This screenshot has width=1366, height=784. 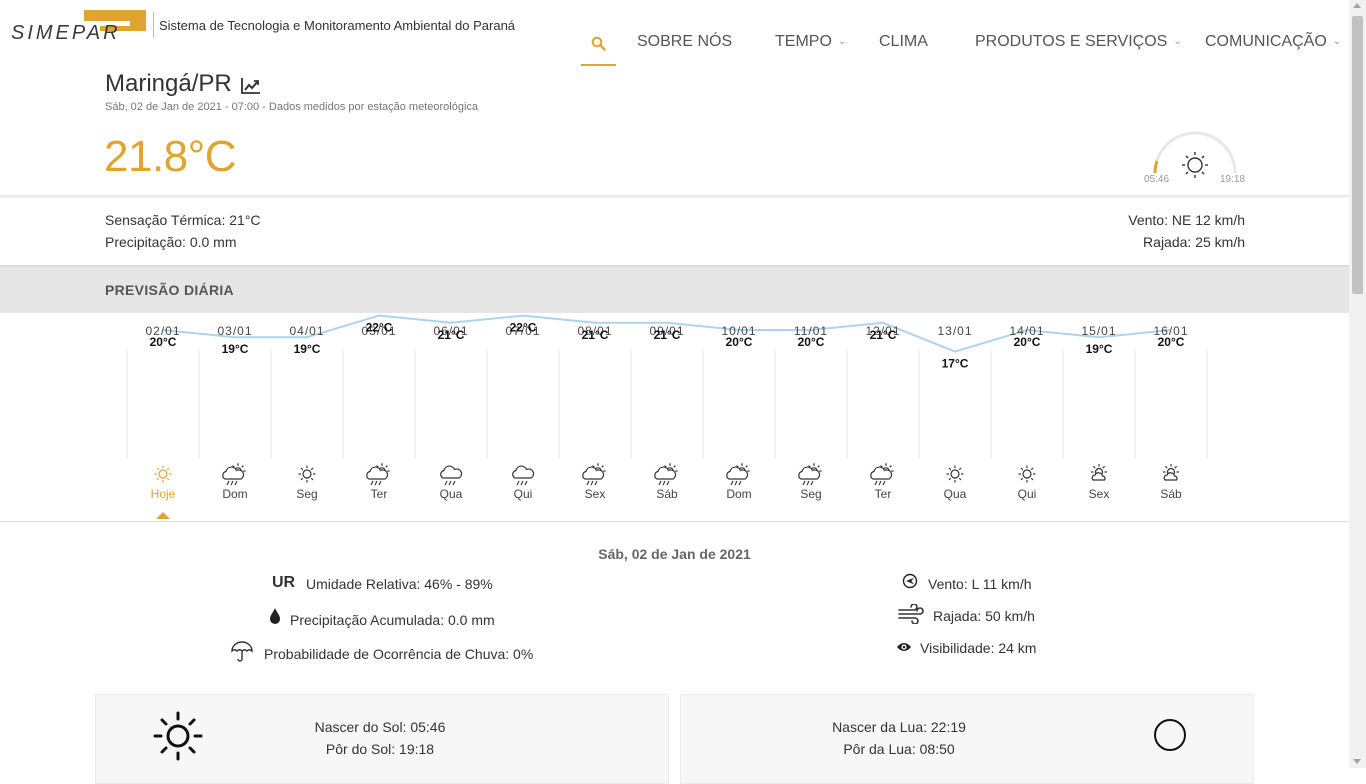 I want to click on scroll-down-icon, so click(x=1357, y=761).